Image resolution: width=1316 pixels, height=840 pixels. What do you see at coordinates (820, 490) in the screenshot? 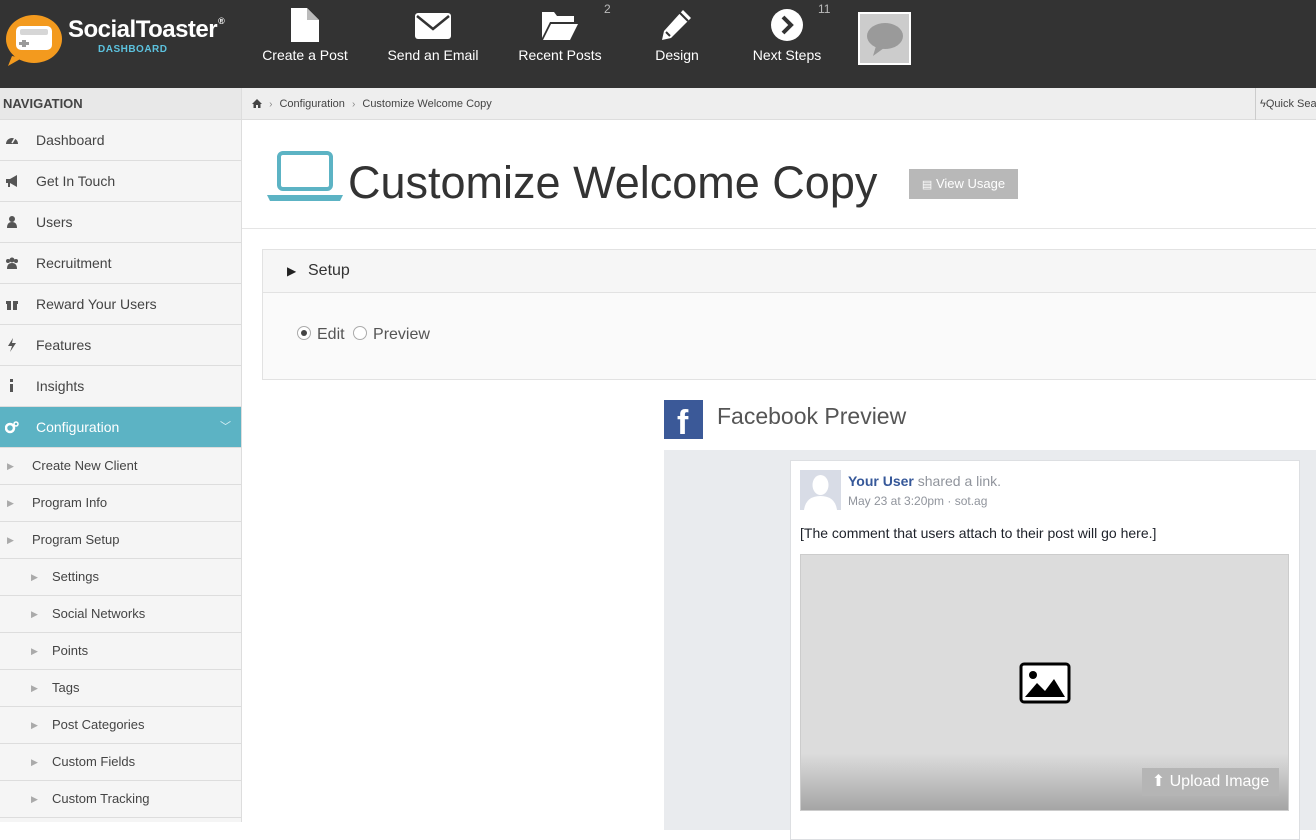
I see `facebook-user-avatar` at bounding box center [820, 490].